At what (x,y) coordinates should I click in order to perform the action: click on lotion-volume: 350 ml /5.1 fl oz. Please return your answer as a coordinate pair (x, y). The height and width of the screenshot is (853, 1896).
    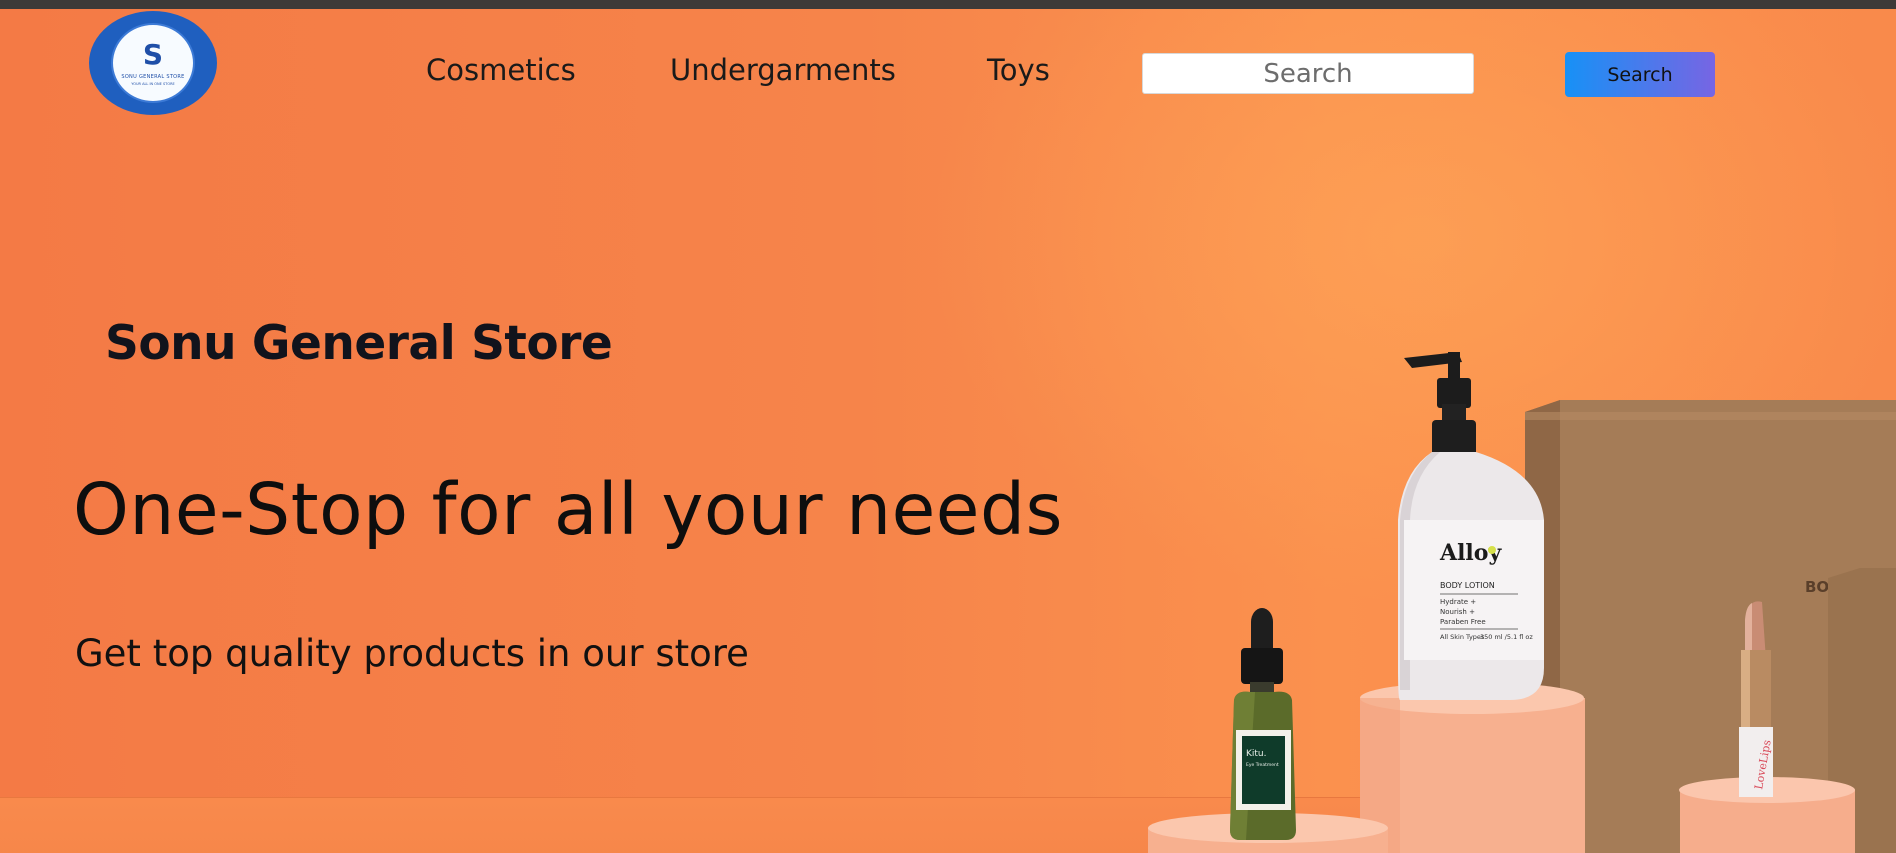
    Looking at the image, I should click on (1506, 637).